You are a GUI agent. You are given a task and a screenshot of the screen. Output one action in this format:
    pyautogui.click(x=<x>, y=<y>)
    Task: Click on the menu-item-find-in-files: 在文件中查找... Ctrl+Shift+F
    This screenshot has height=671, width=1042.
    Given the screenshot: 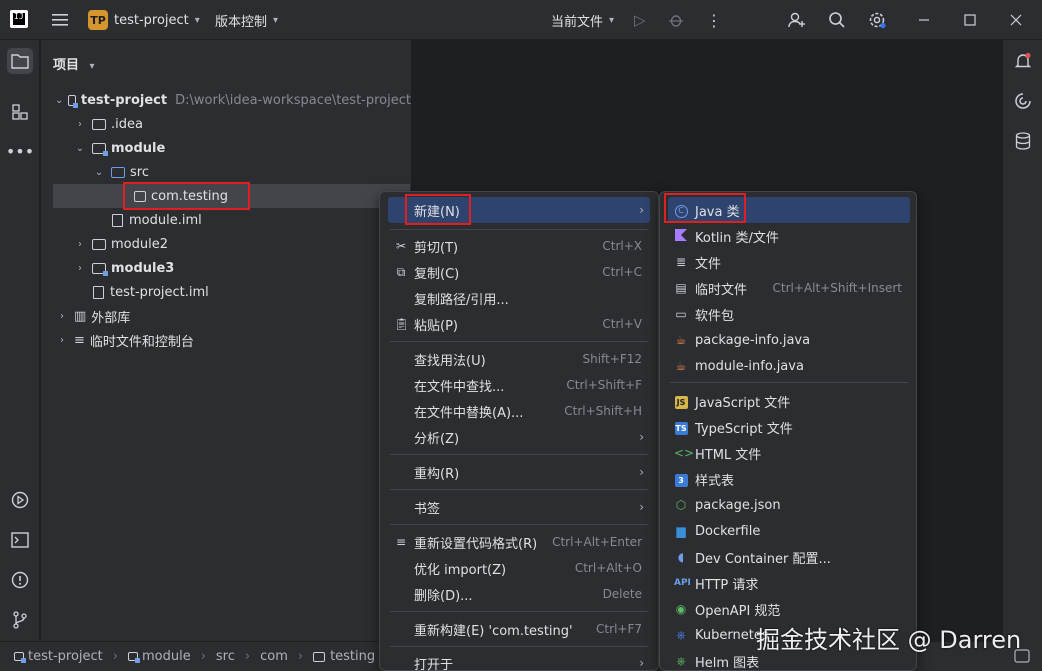 What is the action you would take?
    pyautogui.click(x=519, y=385)
    